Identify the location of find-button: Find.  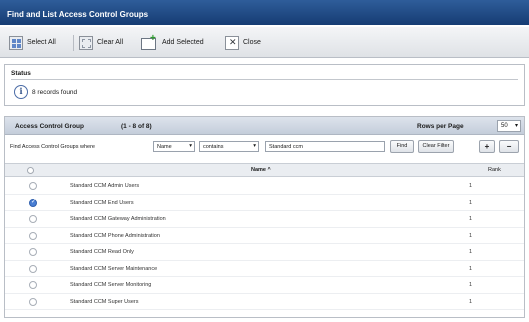
(402, 146).